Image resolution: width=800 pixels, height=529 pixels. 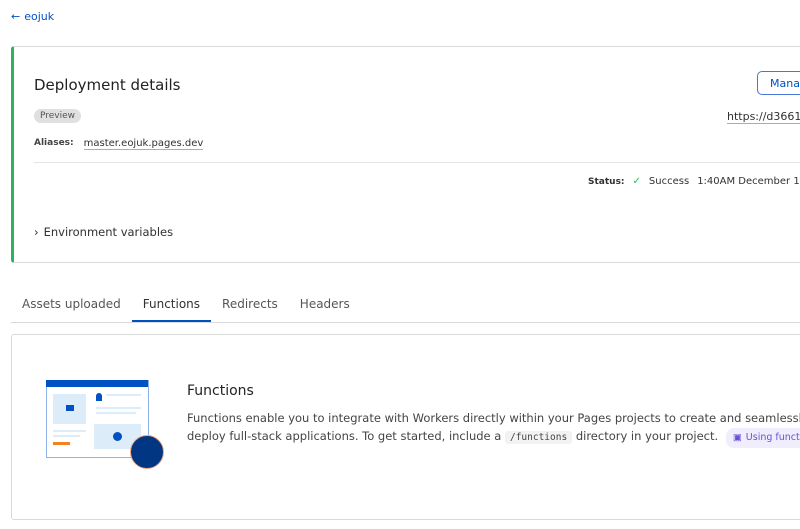 I want to click on status-row: Status: ✓ Success 1:40AM December 11, 2, so click(x=694, y=181).